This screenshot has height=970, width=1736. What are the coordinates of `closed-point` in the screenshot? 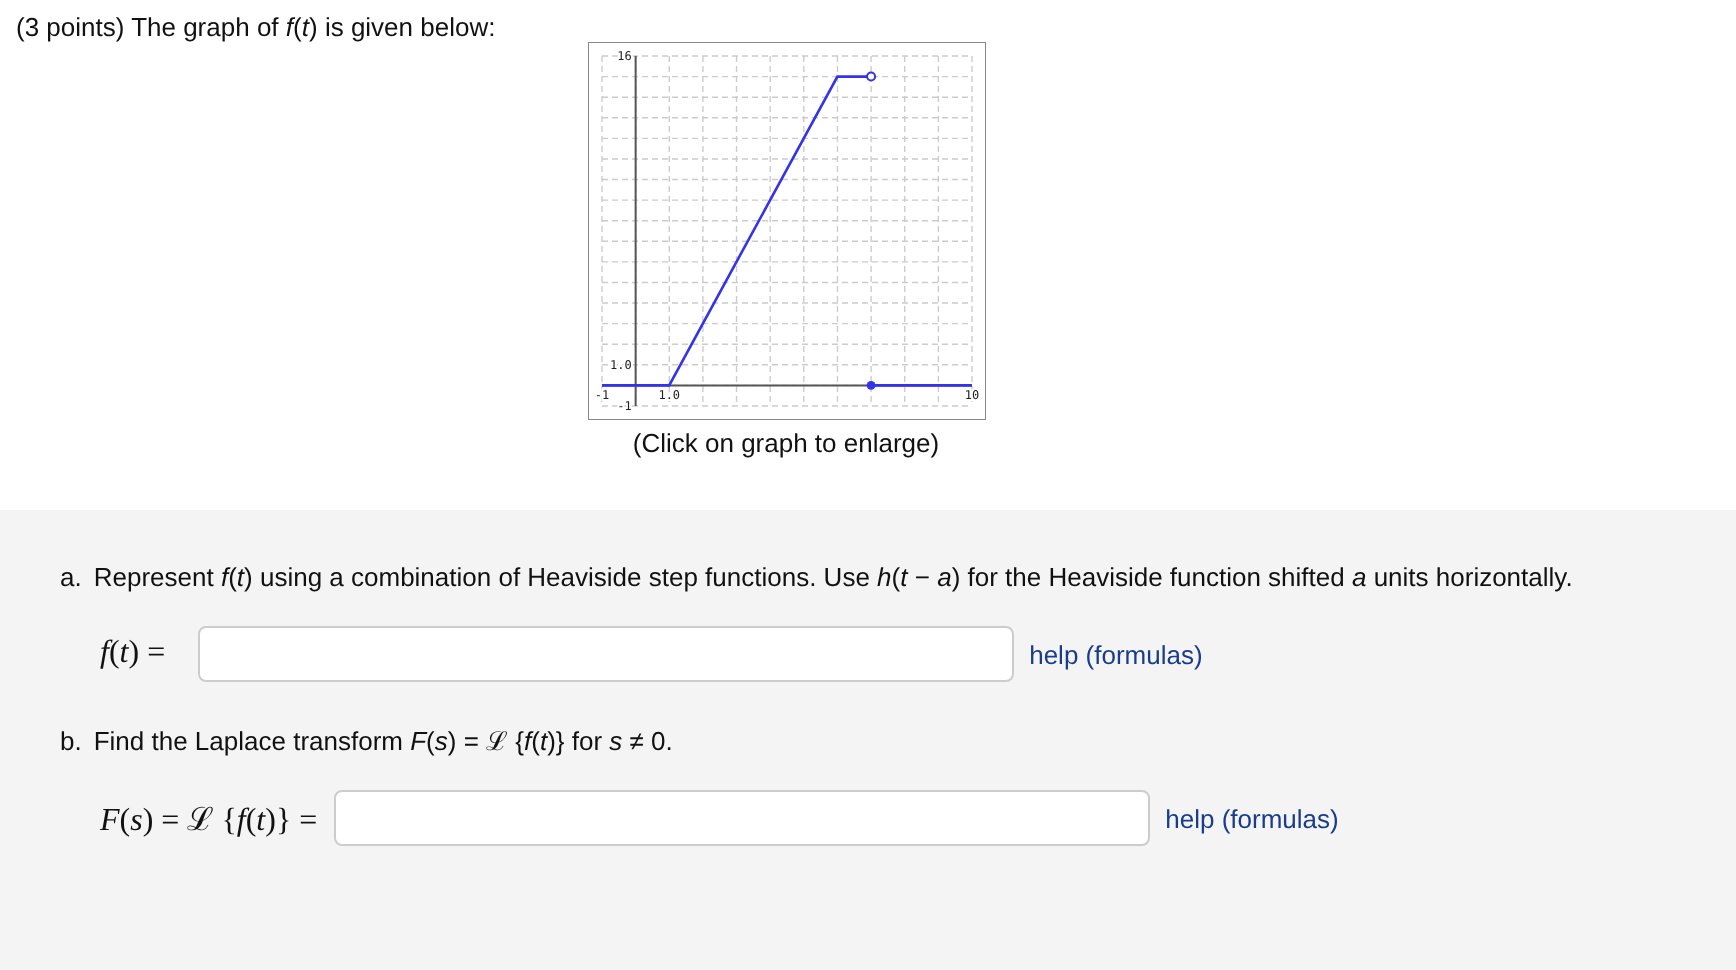 It's located at (870, 385).